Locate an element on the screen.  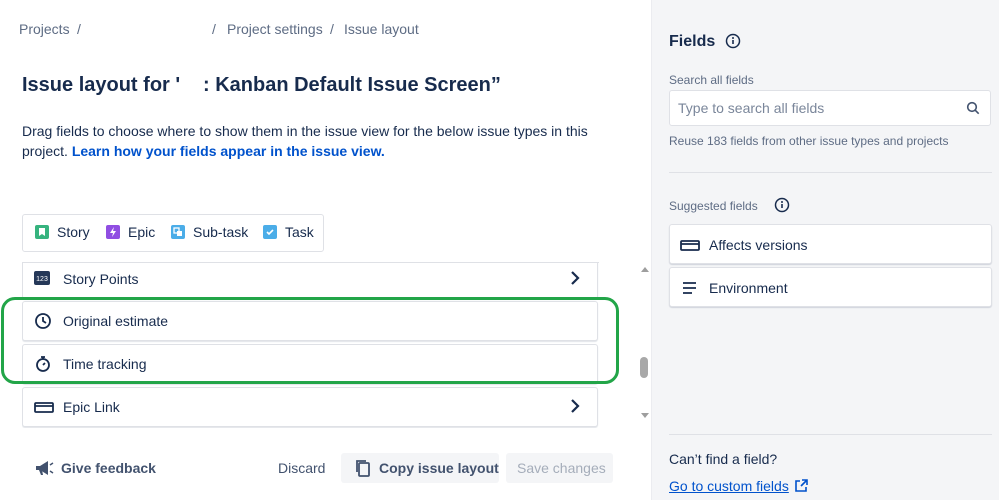
breadcrumb-issue-layout: Issue layout is located at coordinates (381, 29).